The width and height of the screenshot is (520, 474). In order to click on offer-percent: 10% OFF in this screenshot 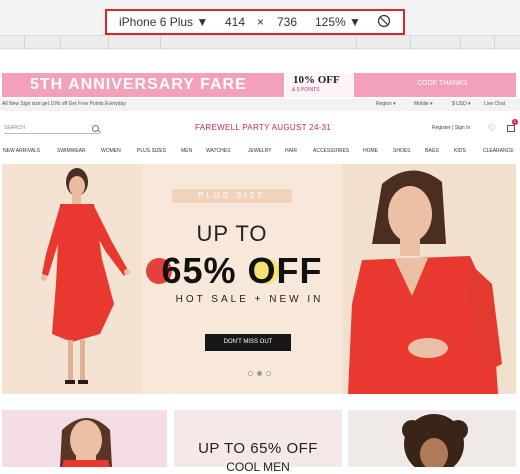, I will do `click(316, 80)`.